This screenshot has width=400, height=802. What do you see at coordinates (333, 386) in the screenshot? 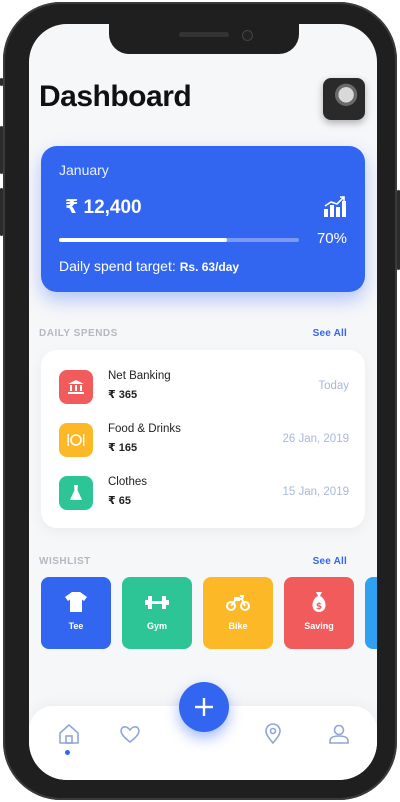
I see `spend-date: Today` at bounding box center [333, 386].